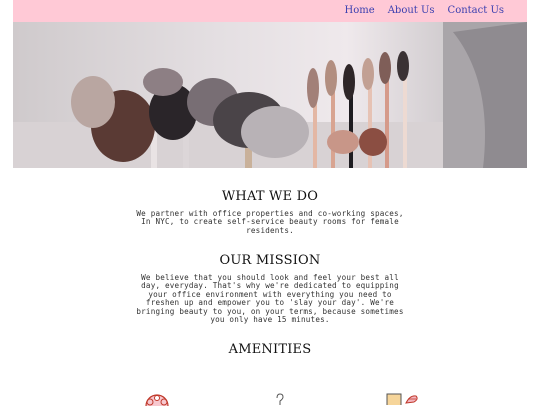  I want to click on top-navbar: Home About Us Contact Us, so click(270, 11).